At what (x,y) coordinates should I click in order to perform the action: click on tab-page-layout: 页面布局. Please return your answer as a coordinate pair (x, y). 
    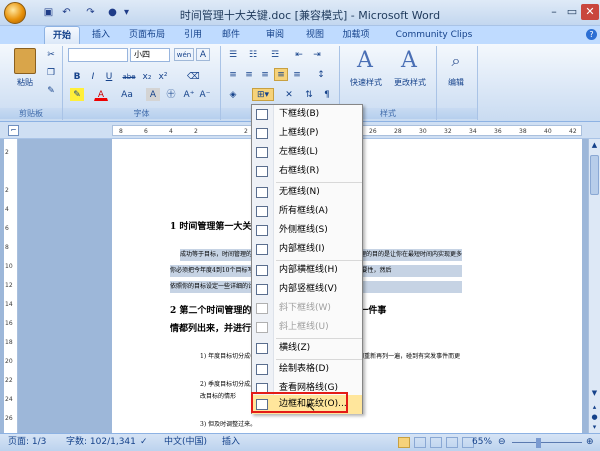
    Looking at the image, I should click on (147, 35).